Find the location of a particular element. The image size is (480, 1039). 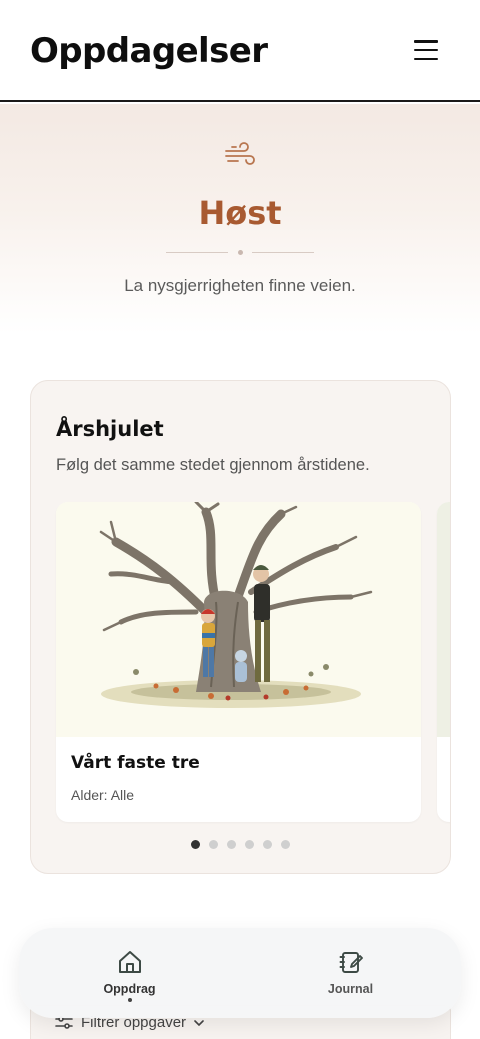

year-wheel-subtitle: Følg det samme stedet gjennom årstidene. is located at coordinates (213, 465).